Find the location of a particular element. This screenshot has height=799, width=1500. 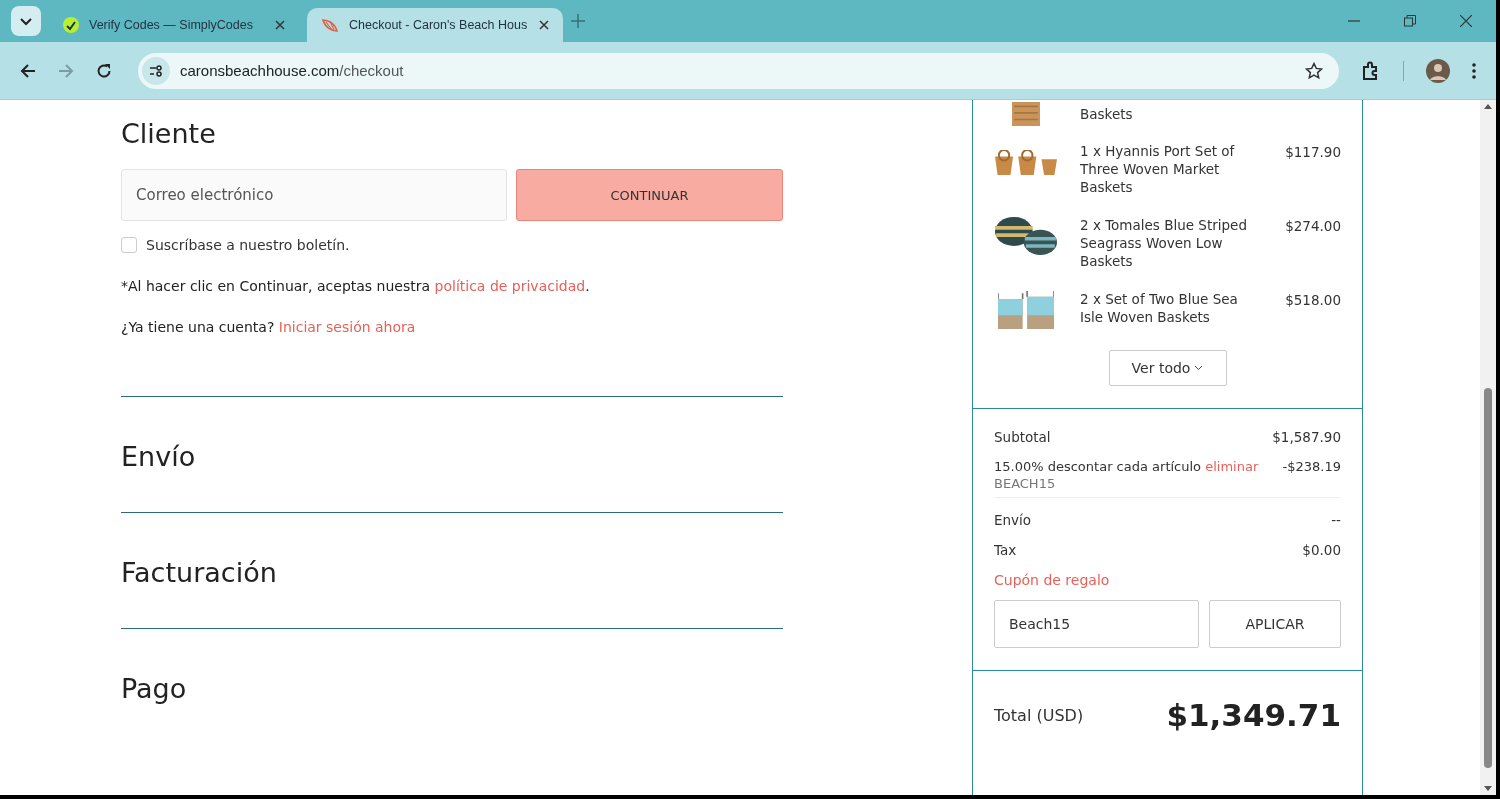

discount-value: -$238.19 is located at coordinates (1311, 466).